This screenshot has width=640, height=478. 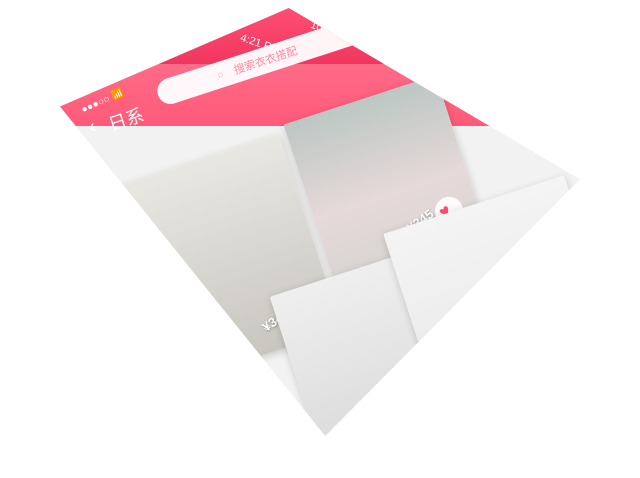 I want to click on product-price: ¥345, so click(x=568, y=348).